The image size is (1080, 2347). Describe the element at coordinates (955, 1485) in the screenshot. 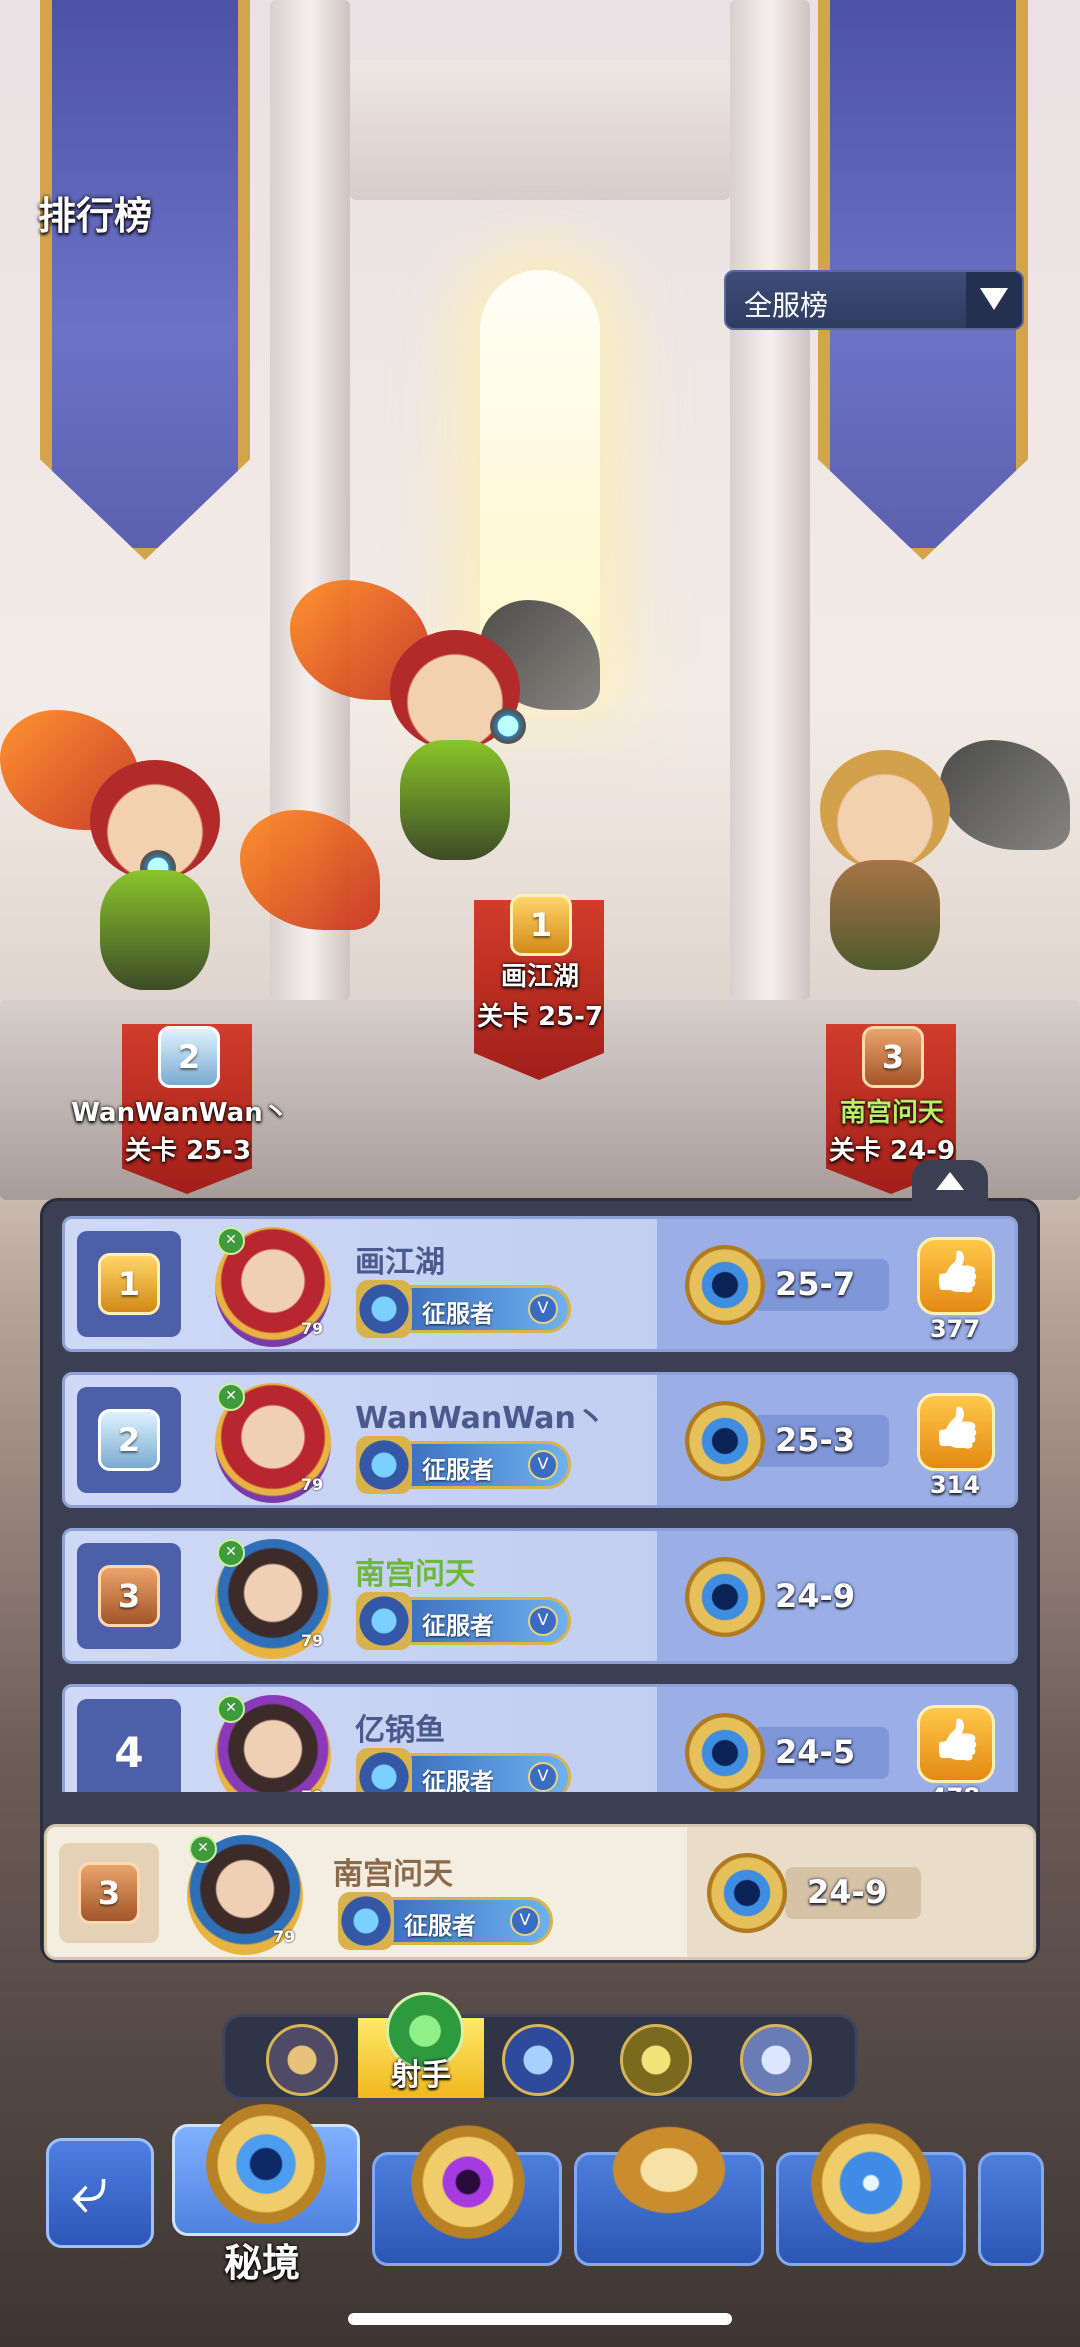

I see `like-count: 314` at that location.